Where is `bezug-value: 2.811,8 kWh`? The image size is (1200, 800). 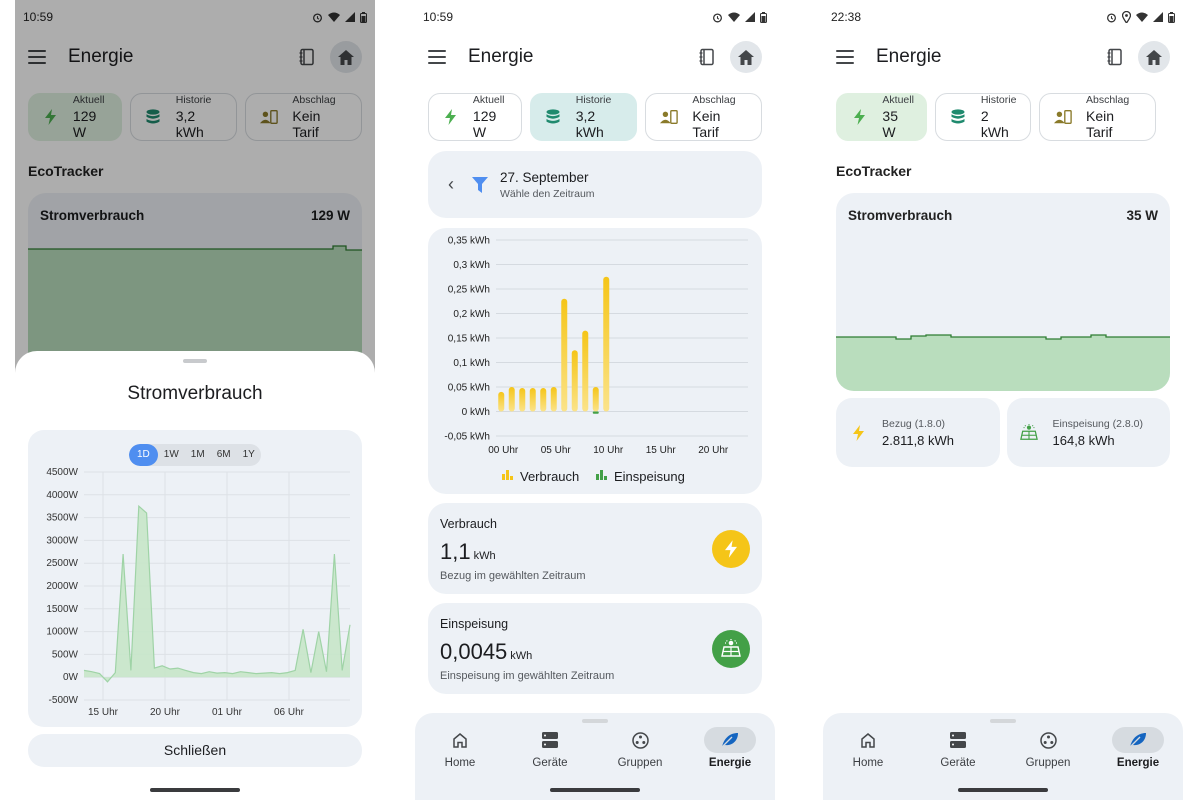 bezug-value: 2.811,8 kWh is located at coordinates (918, 440).